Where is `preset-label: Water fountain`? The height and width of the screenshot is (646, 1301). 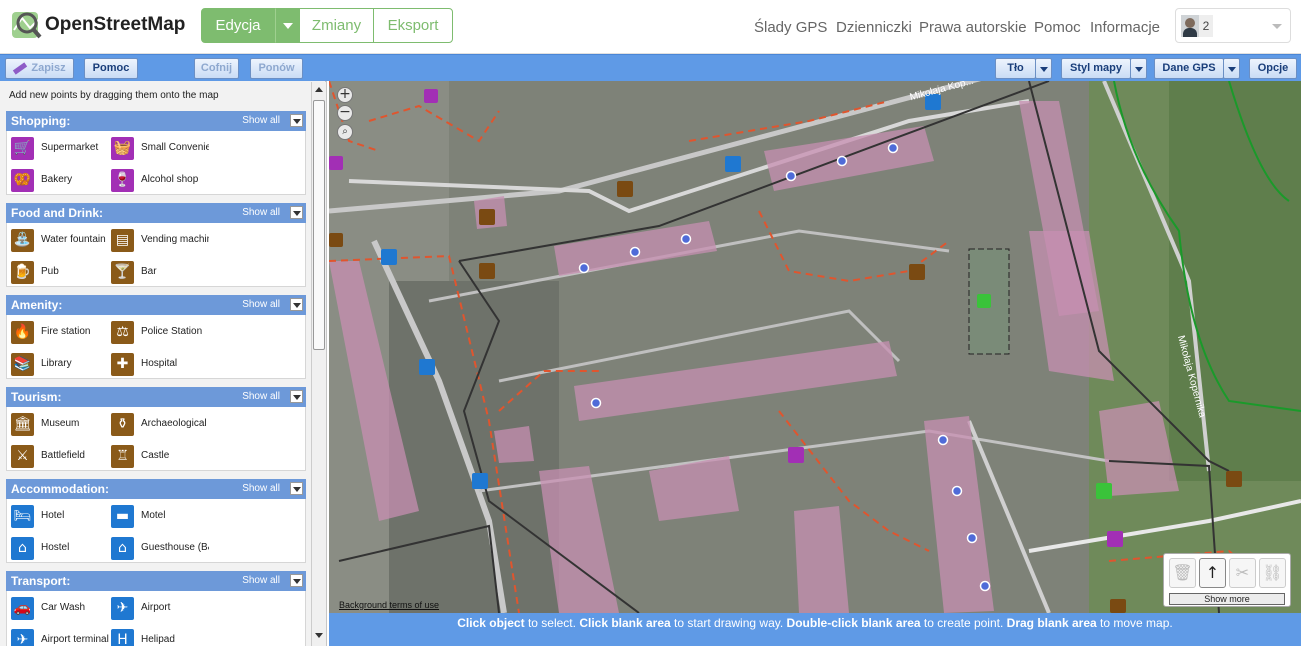
preset-label: Water fountain is located at coordinates (73, 239).